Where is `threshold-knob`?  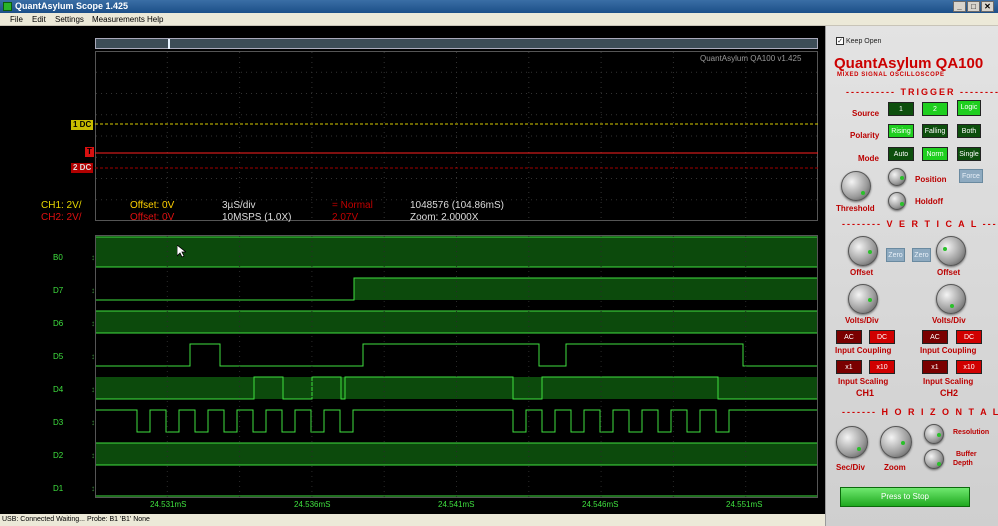 threshold-knob is located at coordinates (856, 186).